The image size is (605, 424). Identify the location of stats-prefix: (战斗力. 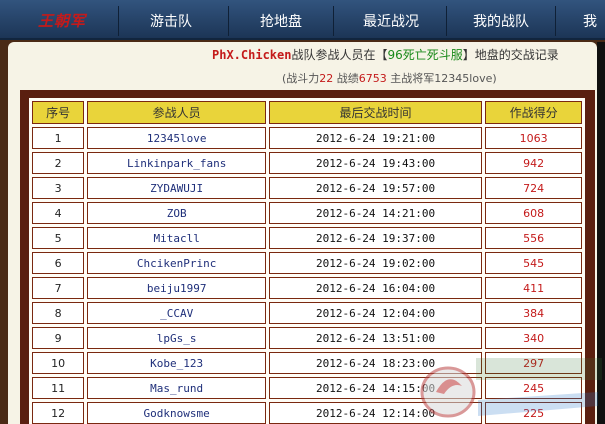
(301, 78).